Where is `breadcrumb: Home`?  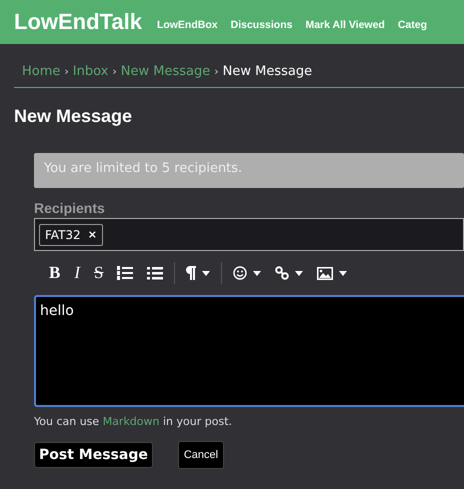 breadcrumb: Home is located at coordinates (41, 71).